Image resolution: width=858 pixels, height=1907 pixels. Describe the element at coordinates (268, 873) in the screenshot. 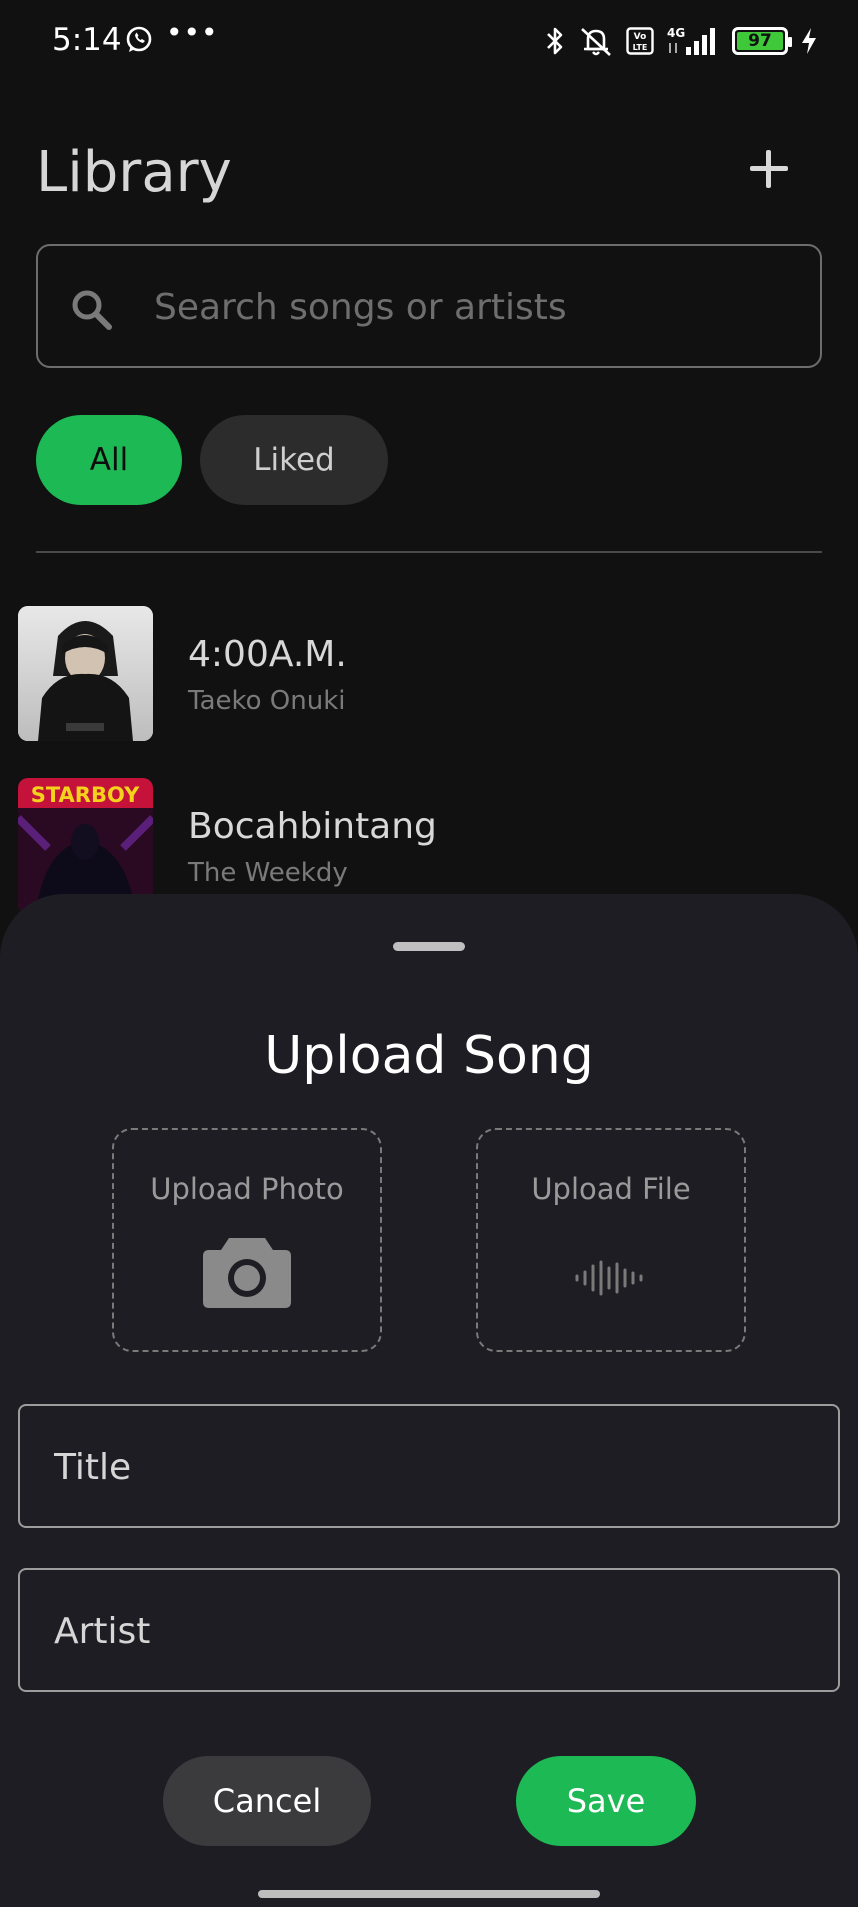

I see `song-artist: The Weekdy` at that location.